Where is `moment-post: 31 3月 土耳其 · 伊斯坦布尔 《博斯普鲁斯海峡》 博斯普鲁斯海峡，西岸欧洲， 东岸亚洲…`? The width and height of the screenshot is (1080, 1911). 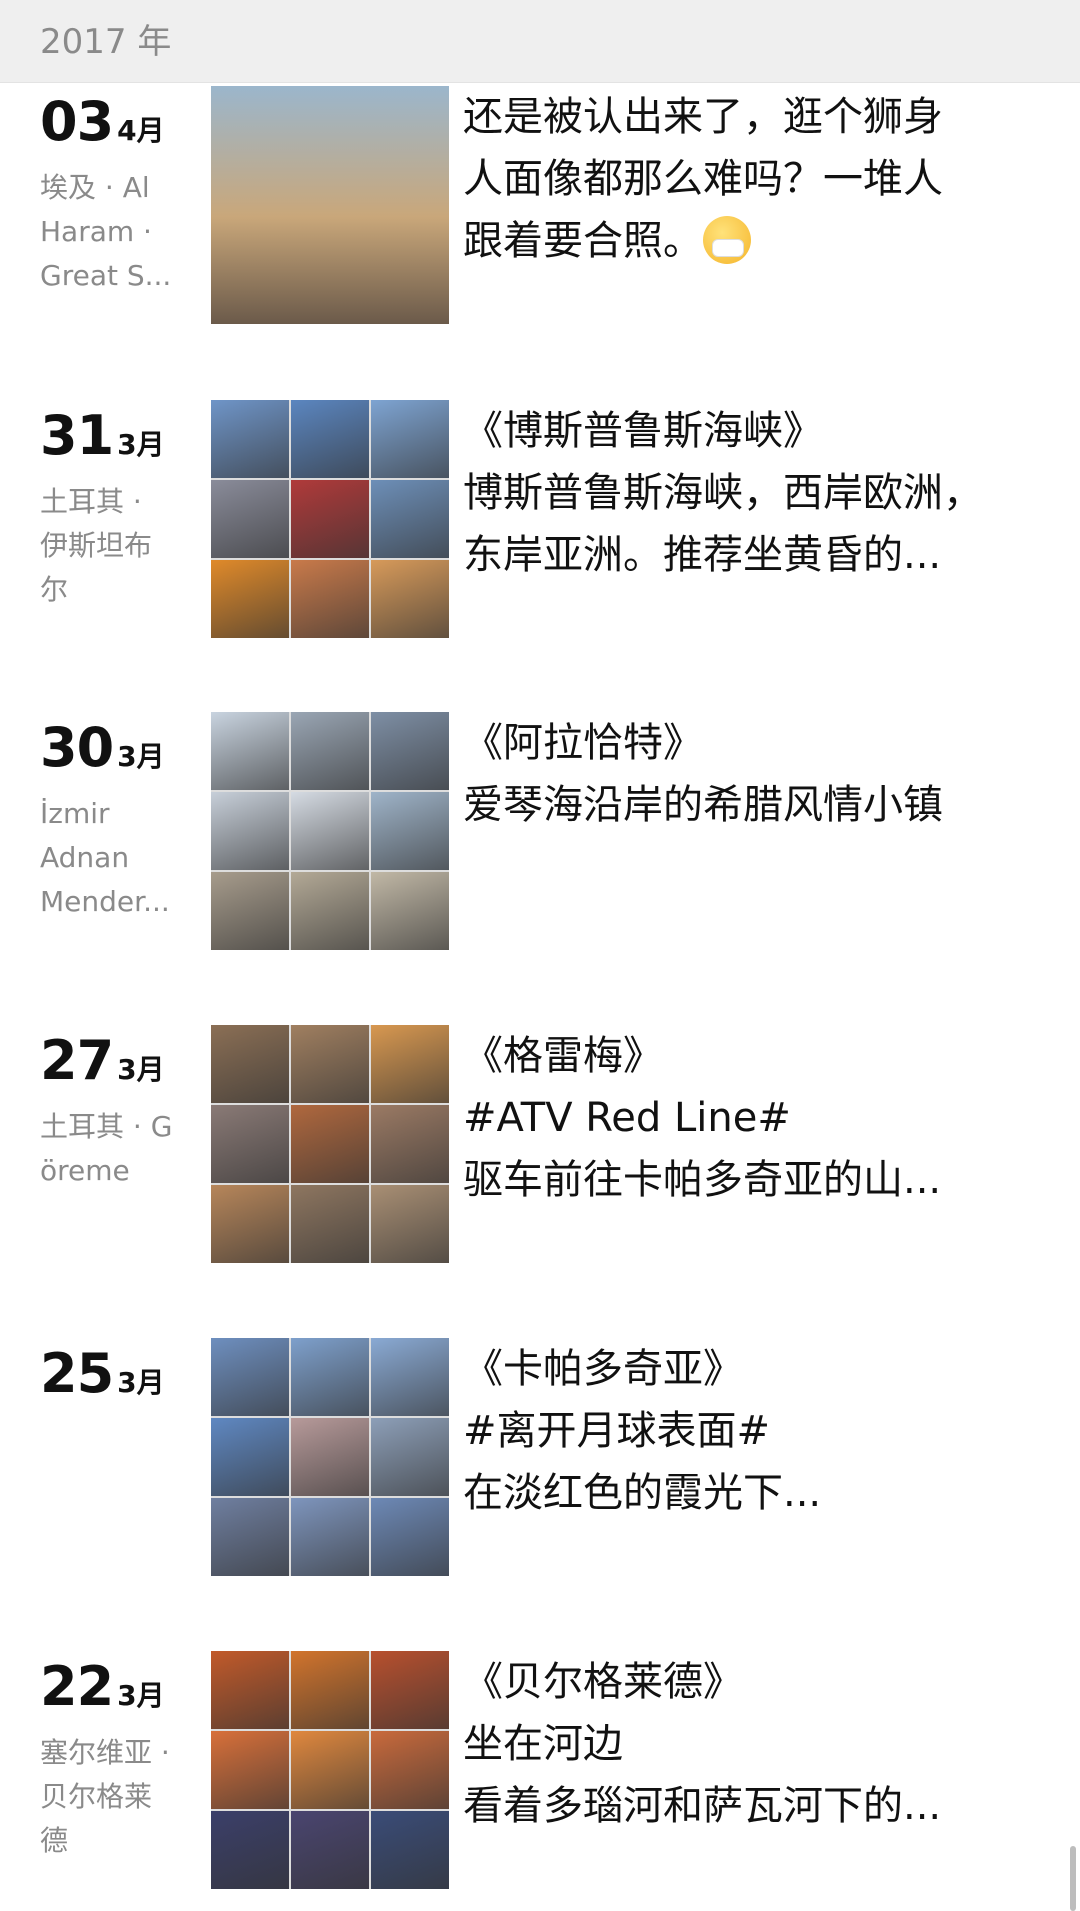 moment-post: 31 3月 土耳其 · 伊斯坦布尔 《博斯普鲁斯海峡》 博斯普鲁斯海峡，西岸欧洲， 东岸亚洲… is located at coordinates (540, 520).